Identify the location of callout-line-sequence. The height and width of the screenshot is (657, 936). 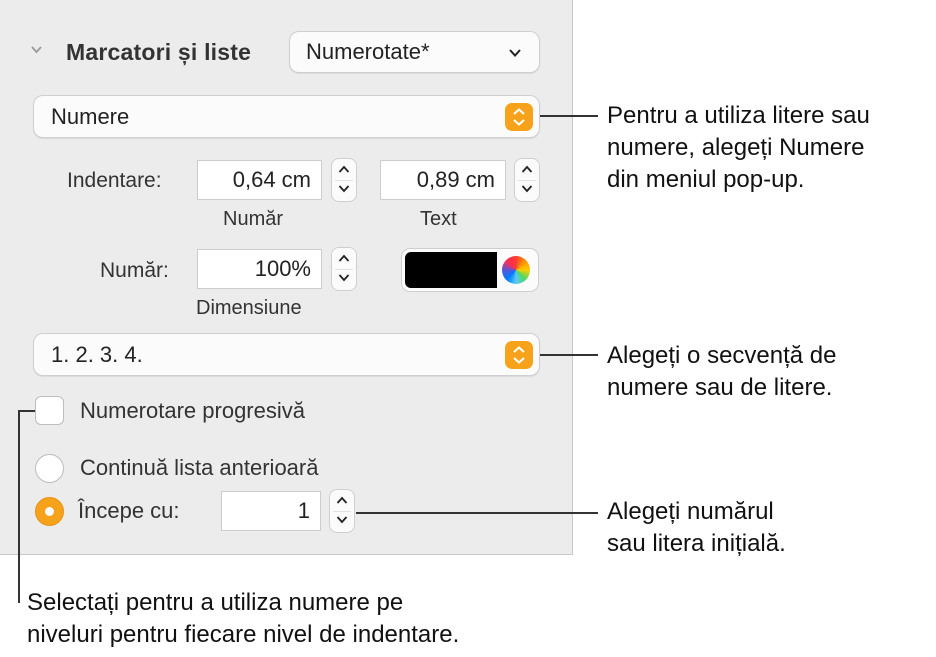
(569, 355).